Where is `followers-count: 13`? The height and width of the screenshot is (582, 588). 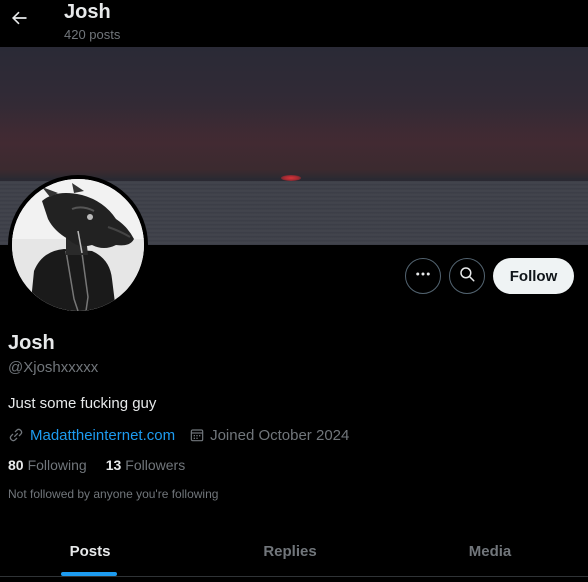
followers-count: 13 is located at coordinates (113, 465).